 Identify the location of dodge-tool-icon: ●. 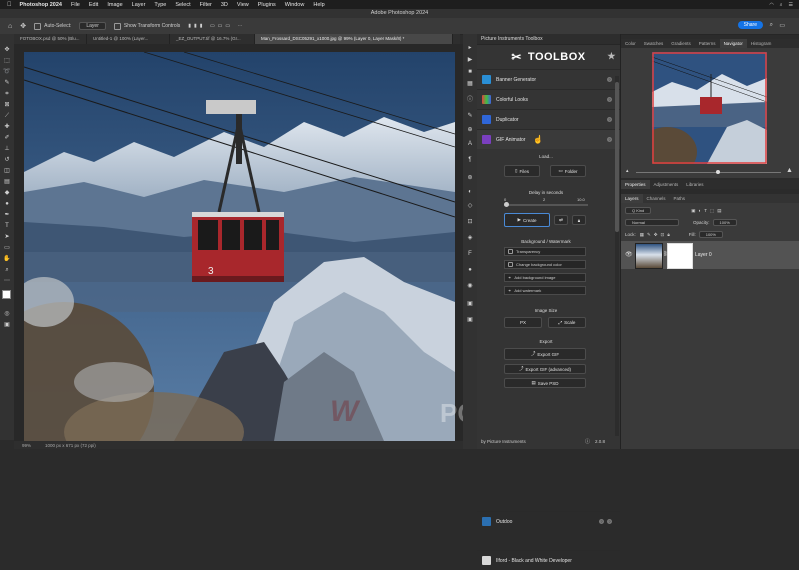
(7, 204).